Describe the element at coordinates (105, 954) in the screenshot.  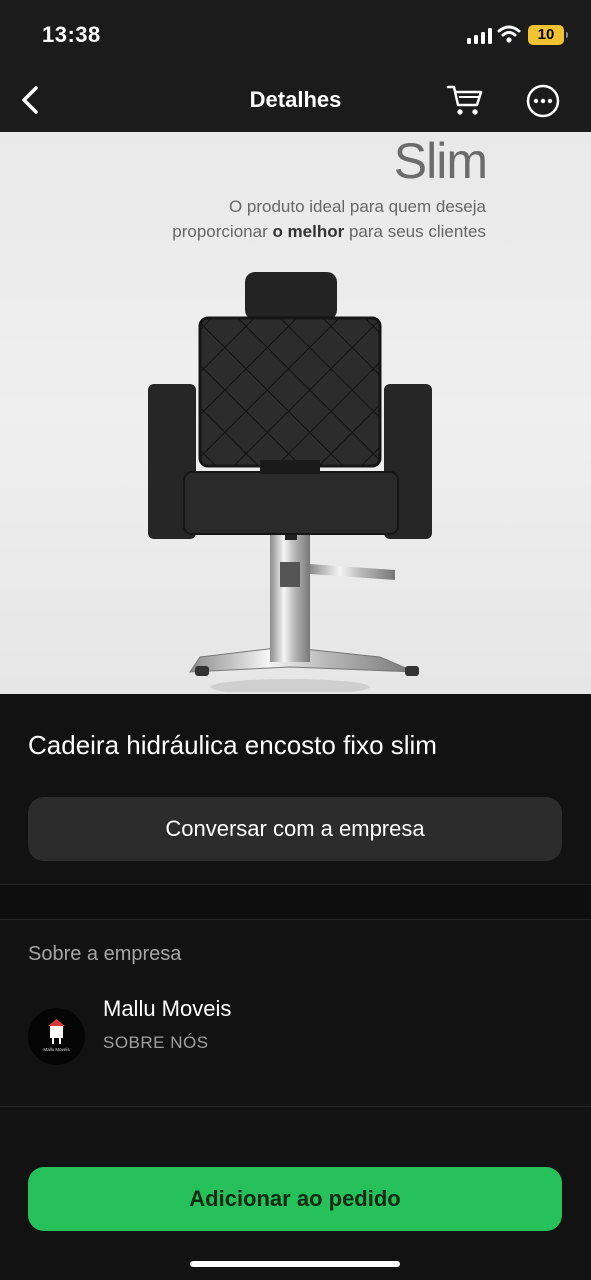
I see `about-company-label: Sobre a empresa` at that location.